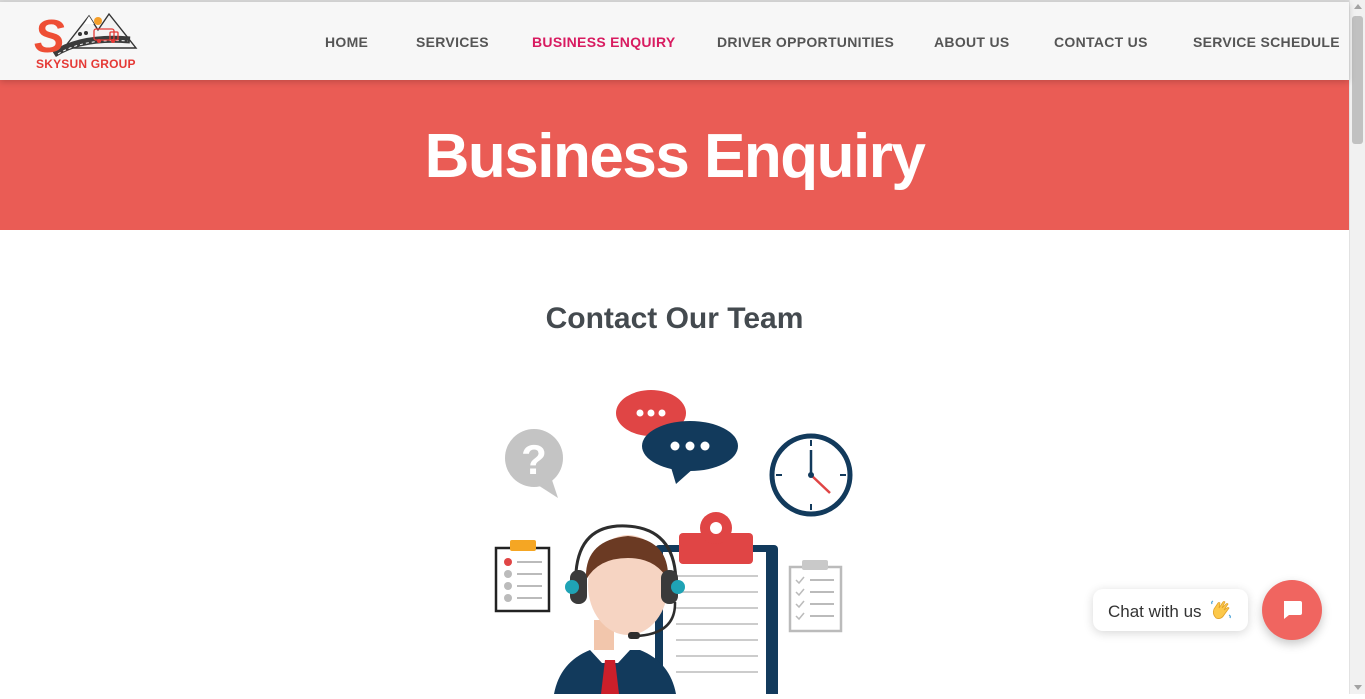 The width and height of the screenshot is (1365, 699). What do you see at coordinates (346, 42) in the screenshot?
I see `nav-home: HOME` at bounding box center [346, 42].